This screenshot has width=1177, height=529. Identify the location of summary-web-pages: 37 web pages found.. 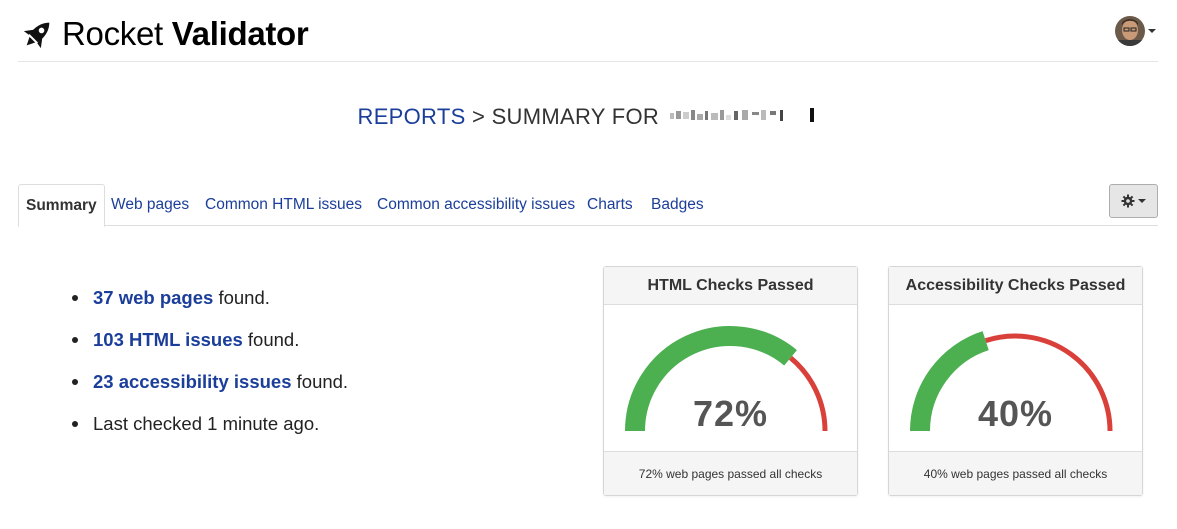
(210, 303).